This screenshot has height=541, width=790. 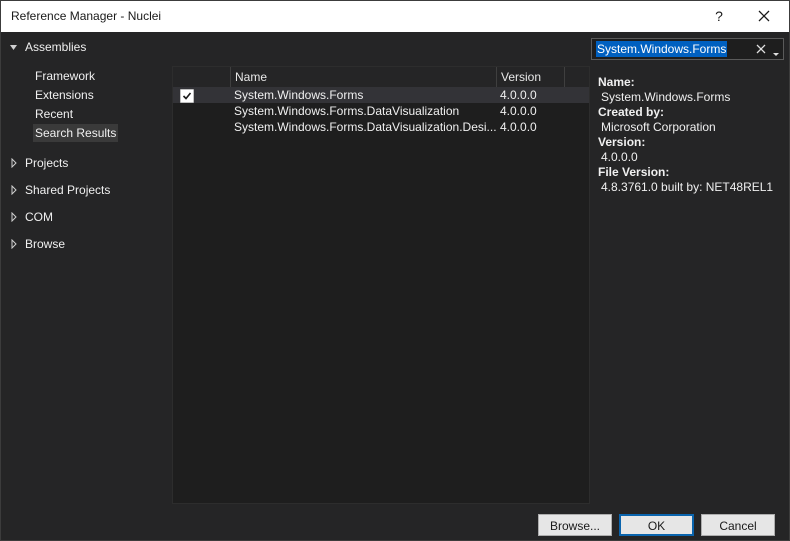 I want to click on ok-button: OK, so click(x=656, y=525).